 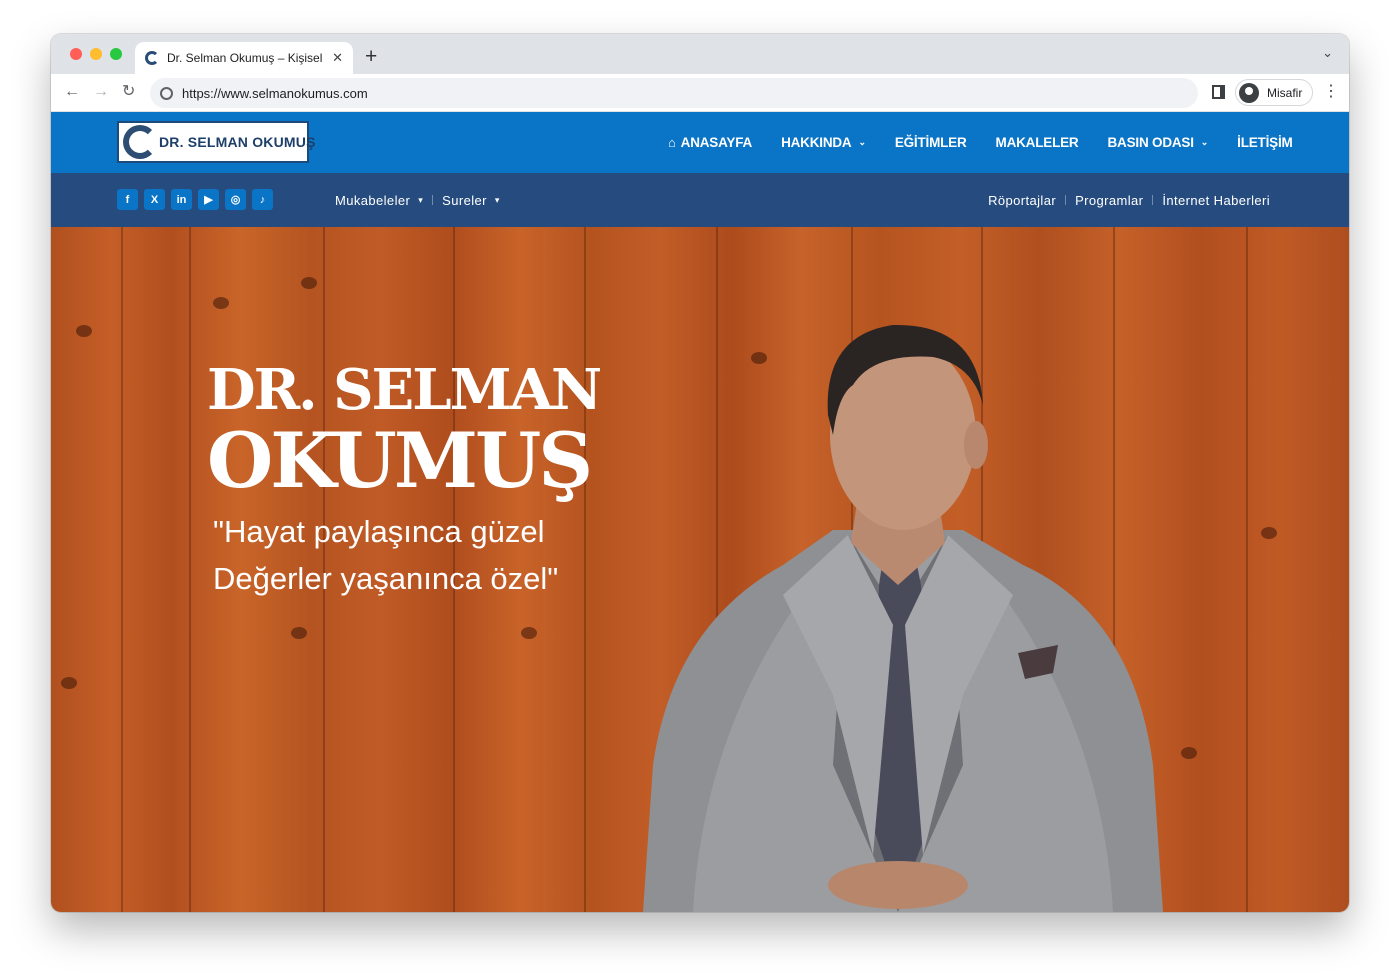 What do you see at coordinates (1285, 92) in the screenshot?
I see `profile-name: Misafir` at bounding box center [1285, 92].